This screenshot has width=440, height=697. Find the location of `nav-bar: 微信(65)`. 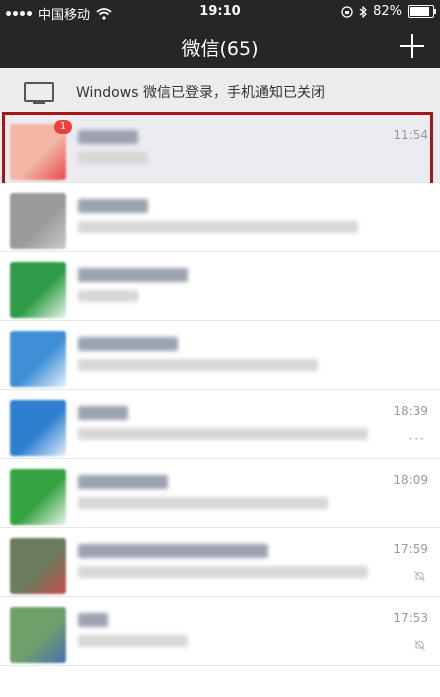

nav-bar: 微信(65) is located at coordinates (220, 46).